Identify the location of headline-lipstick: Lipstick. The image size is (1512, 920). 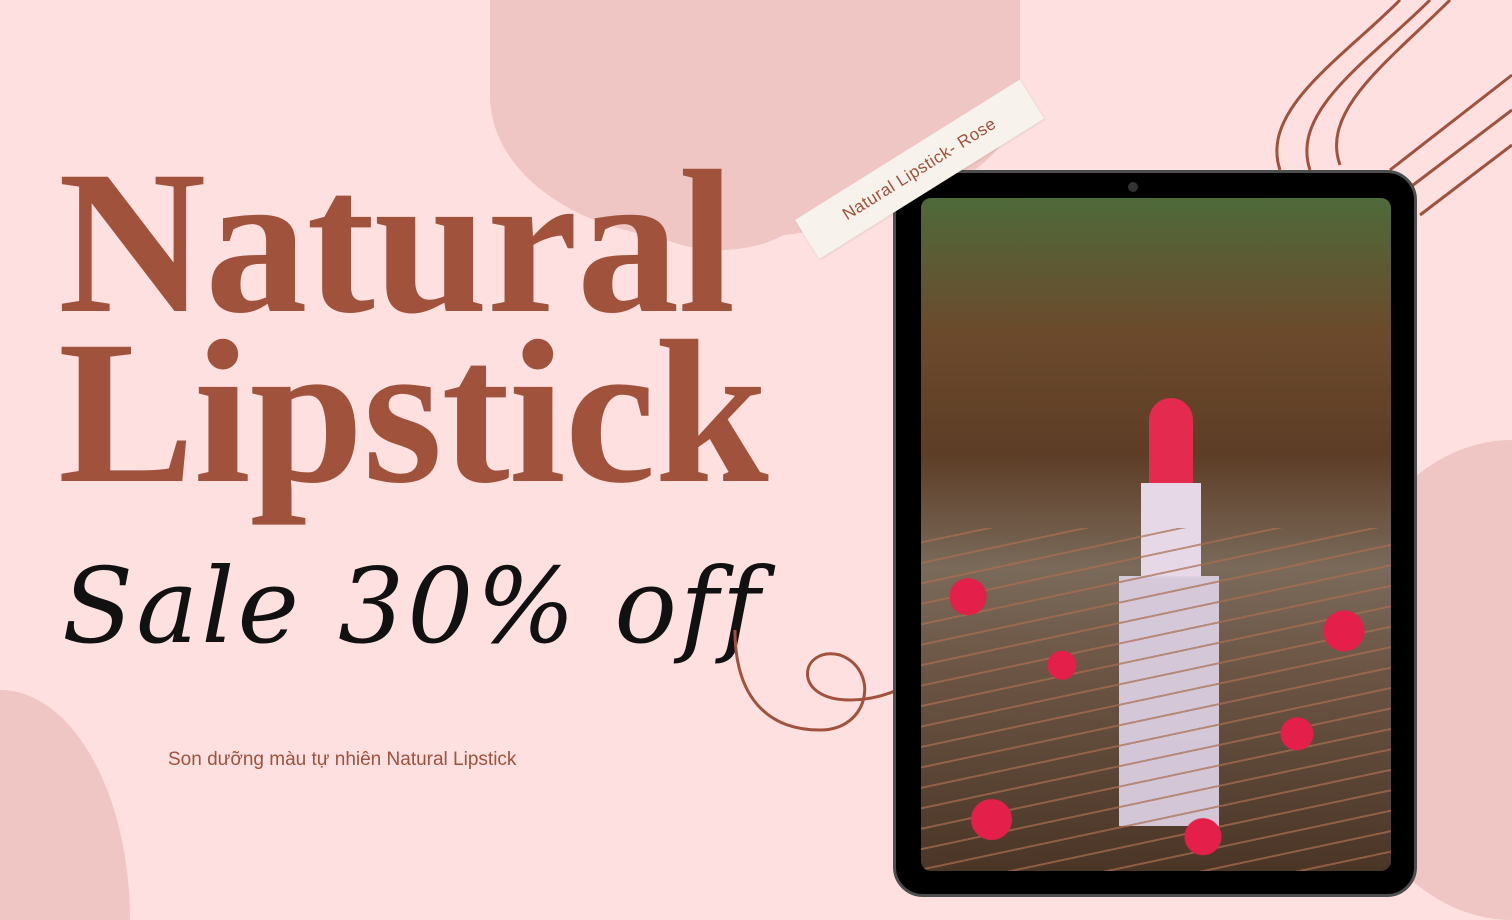
(413, 412).